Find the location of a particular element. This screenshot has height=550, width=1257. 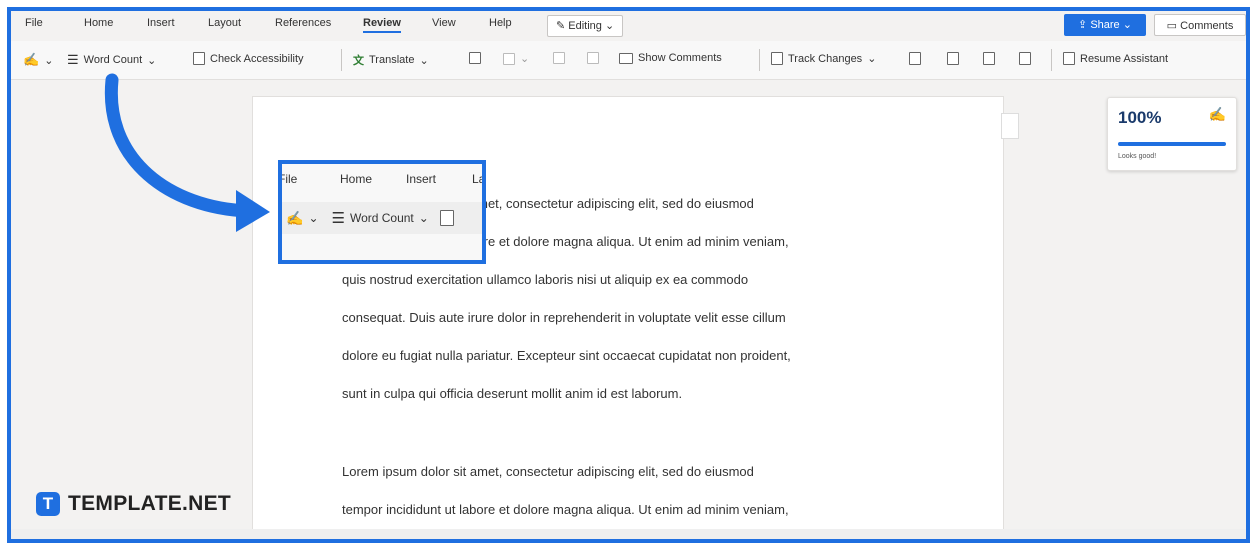

next-change-button is located at coordinates (1025, 58).